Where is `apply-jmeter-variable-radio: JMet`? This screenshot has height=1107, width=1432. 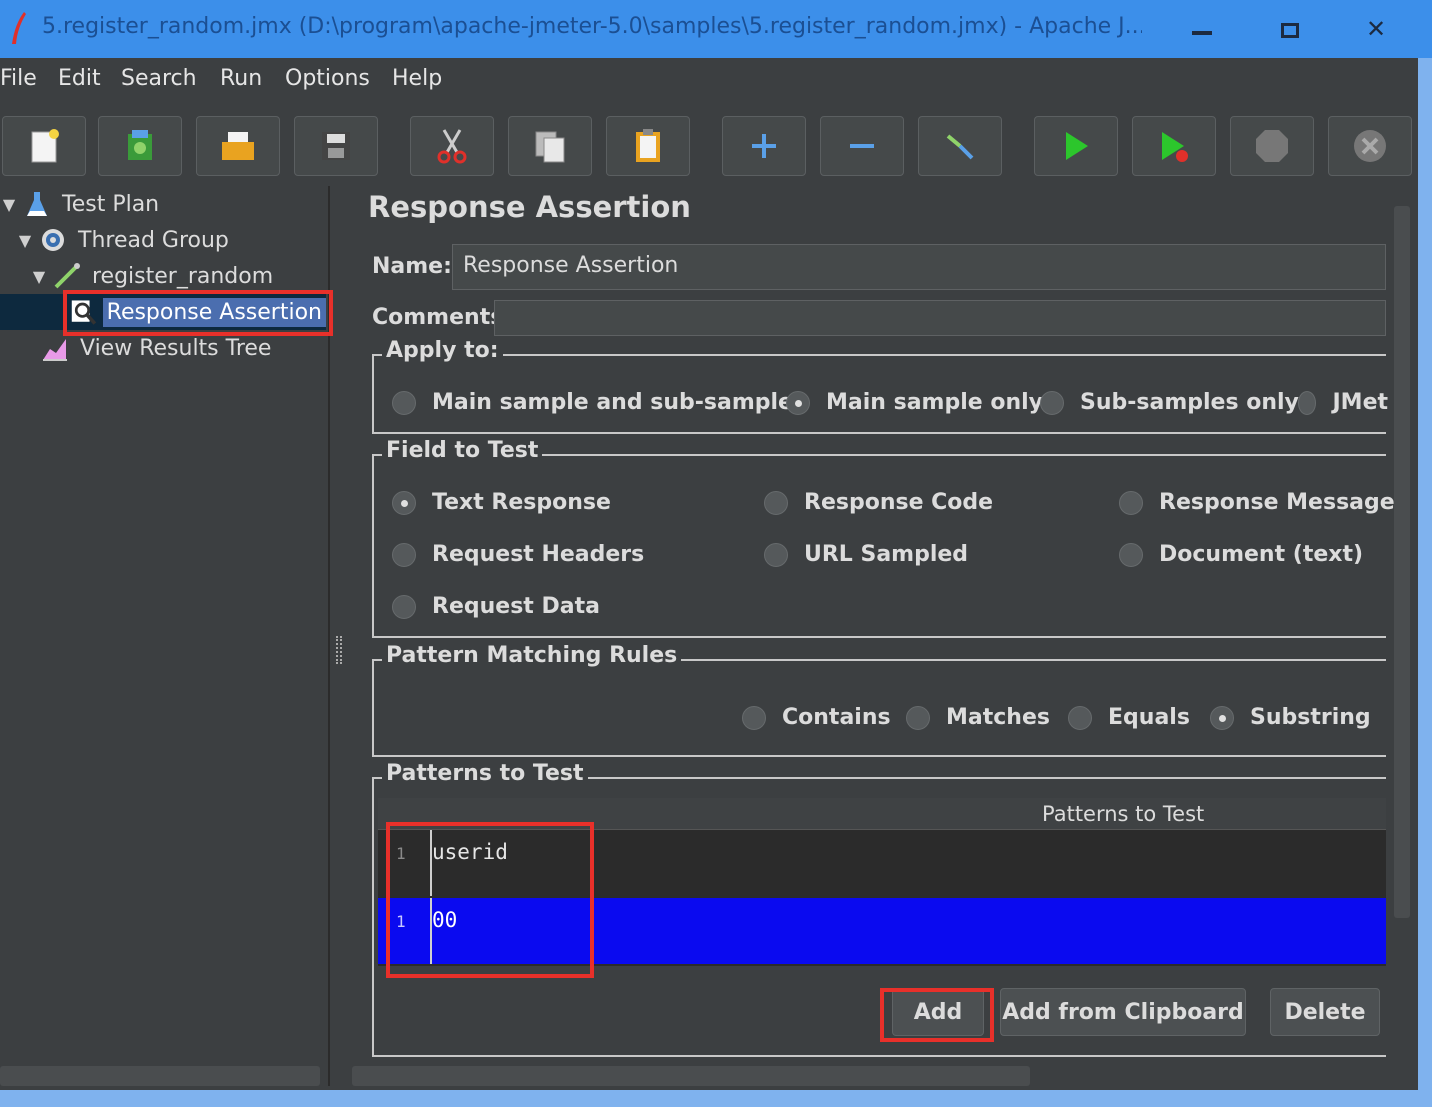 apply-jmeter-variable-radio: JMet is located at coordinates (1343, 402).